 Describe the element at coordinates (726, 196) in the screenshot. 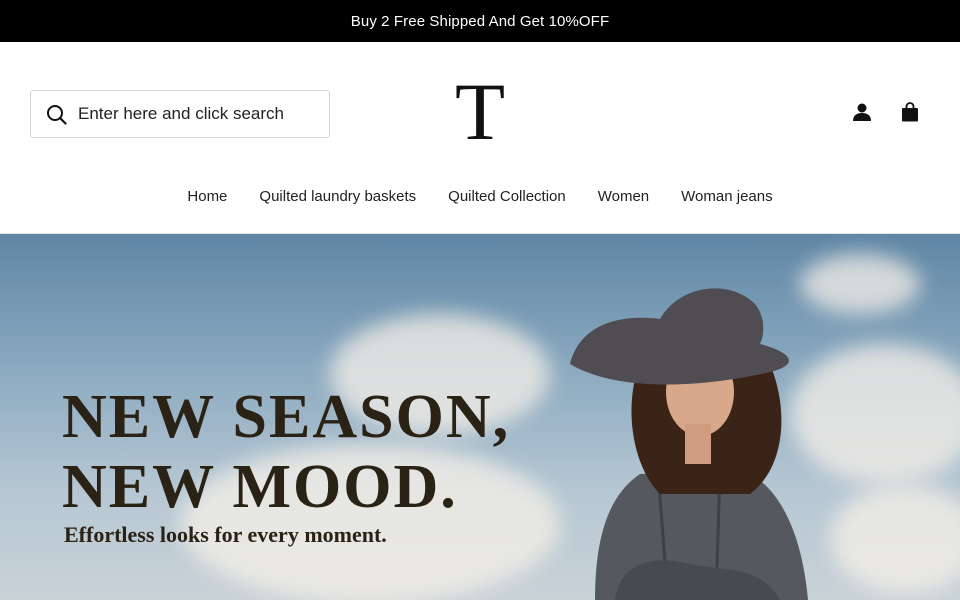

I see `nav-item-woman-jeans: Woman jeans` at that location.